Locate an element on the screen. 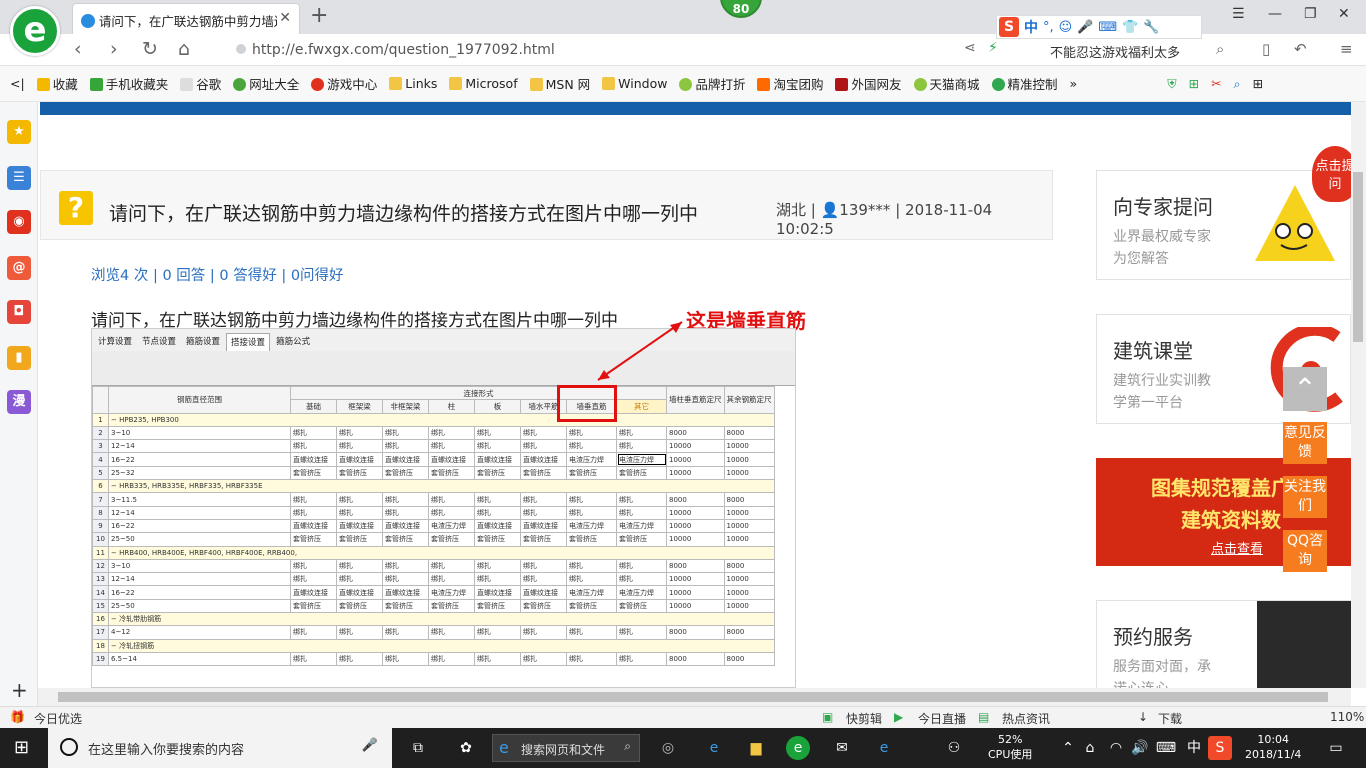 The image size is (1366, 768). diameter-range: 4~12 is located at coordinates (199, 632).